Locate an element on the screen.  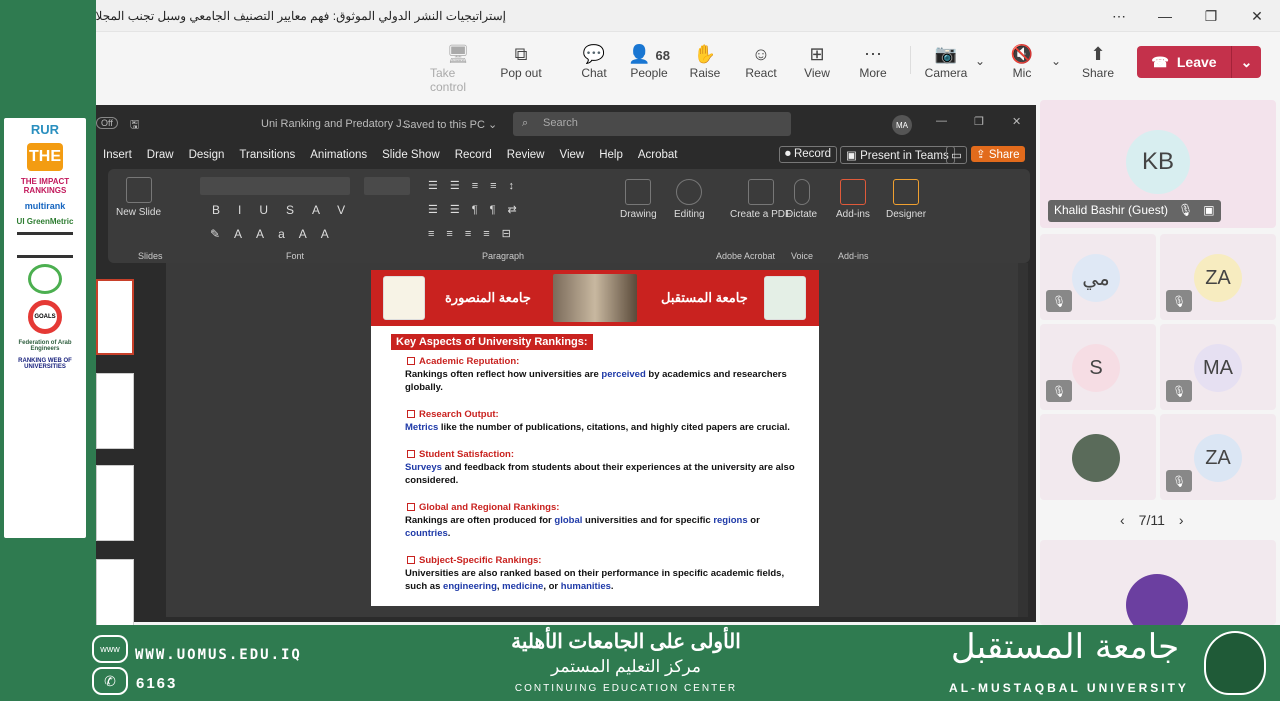
mustaqbal-name: جامعة المستقبل is located at coordinates (704, 297).